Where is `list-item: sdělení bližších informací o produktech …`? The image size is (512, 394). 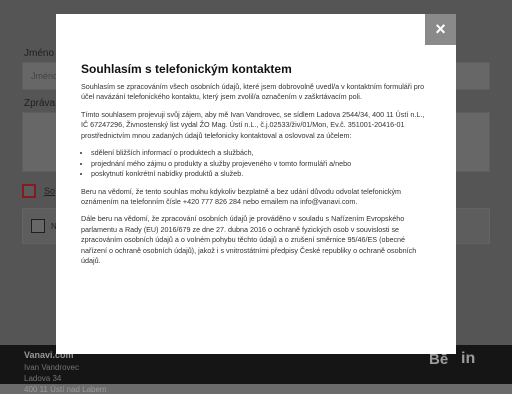
list-item: sdělení bližších informací o produktech … is located at coordinates (261, 153).